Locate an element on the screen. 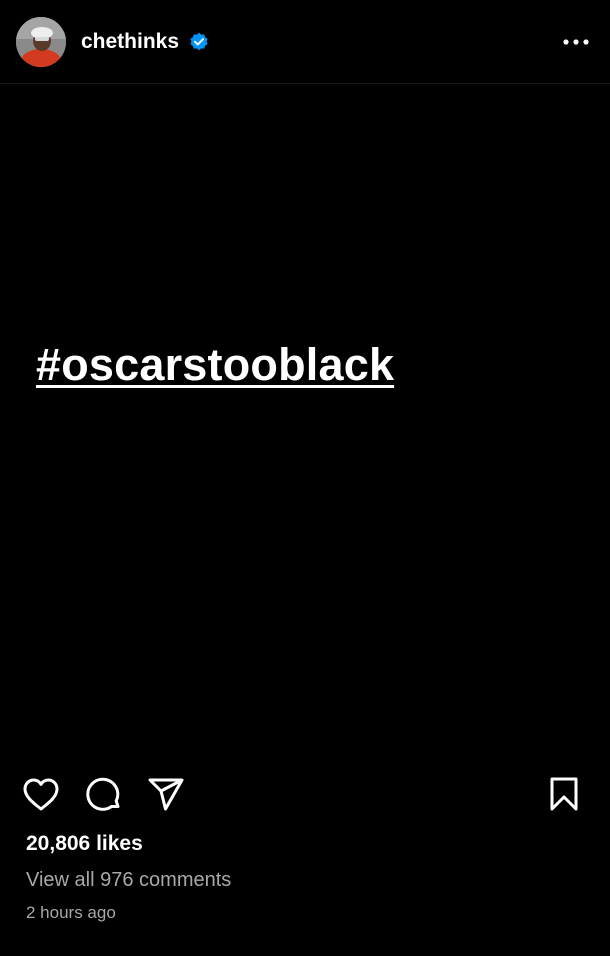 The height and width of the screenshot is (956, 610). verified-badge-icon is located at coordinates (199, 42).